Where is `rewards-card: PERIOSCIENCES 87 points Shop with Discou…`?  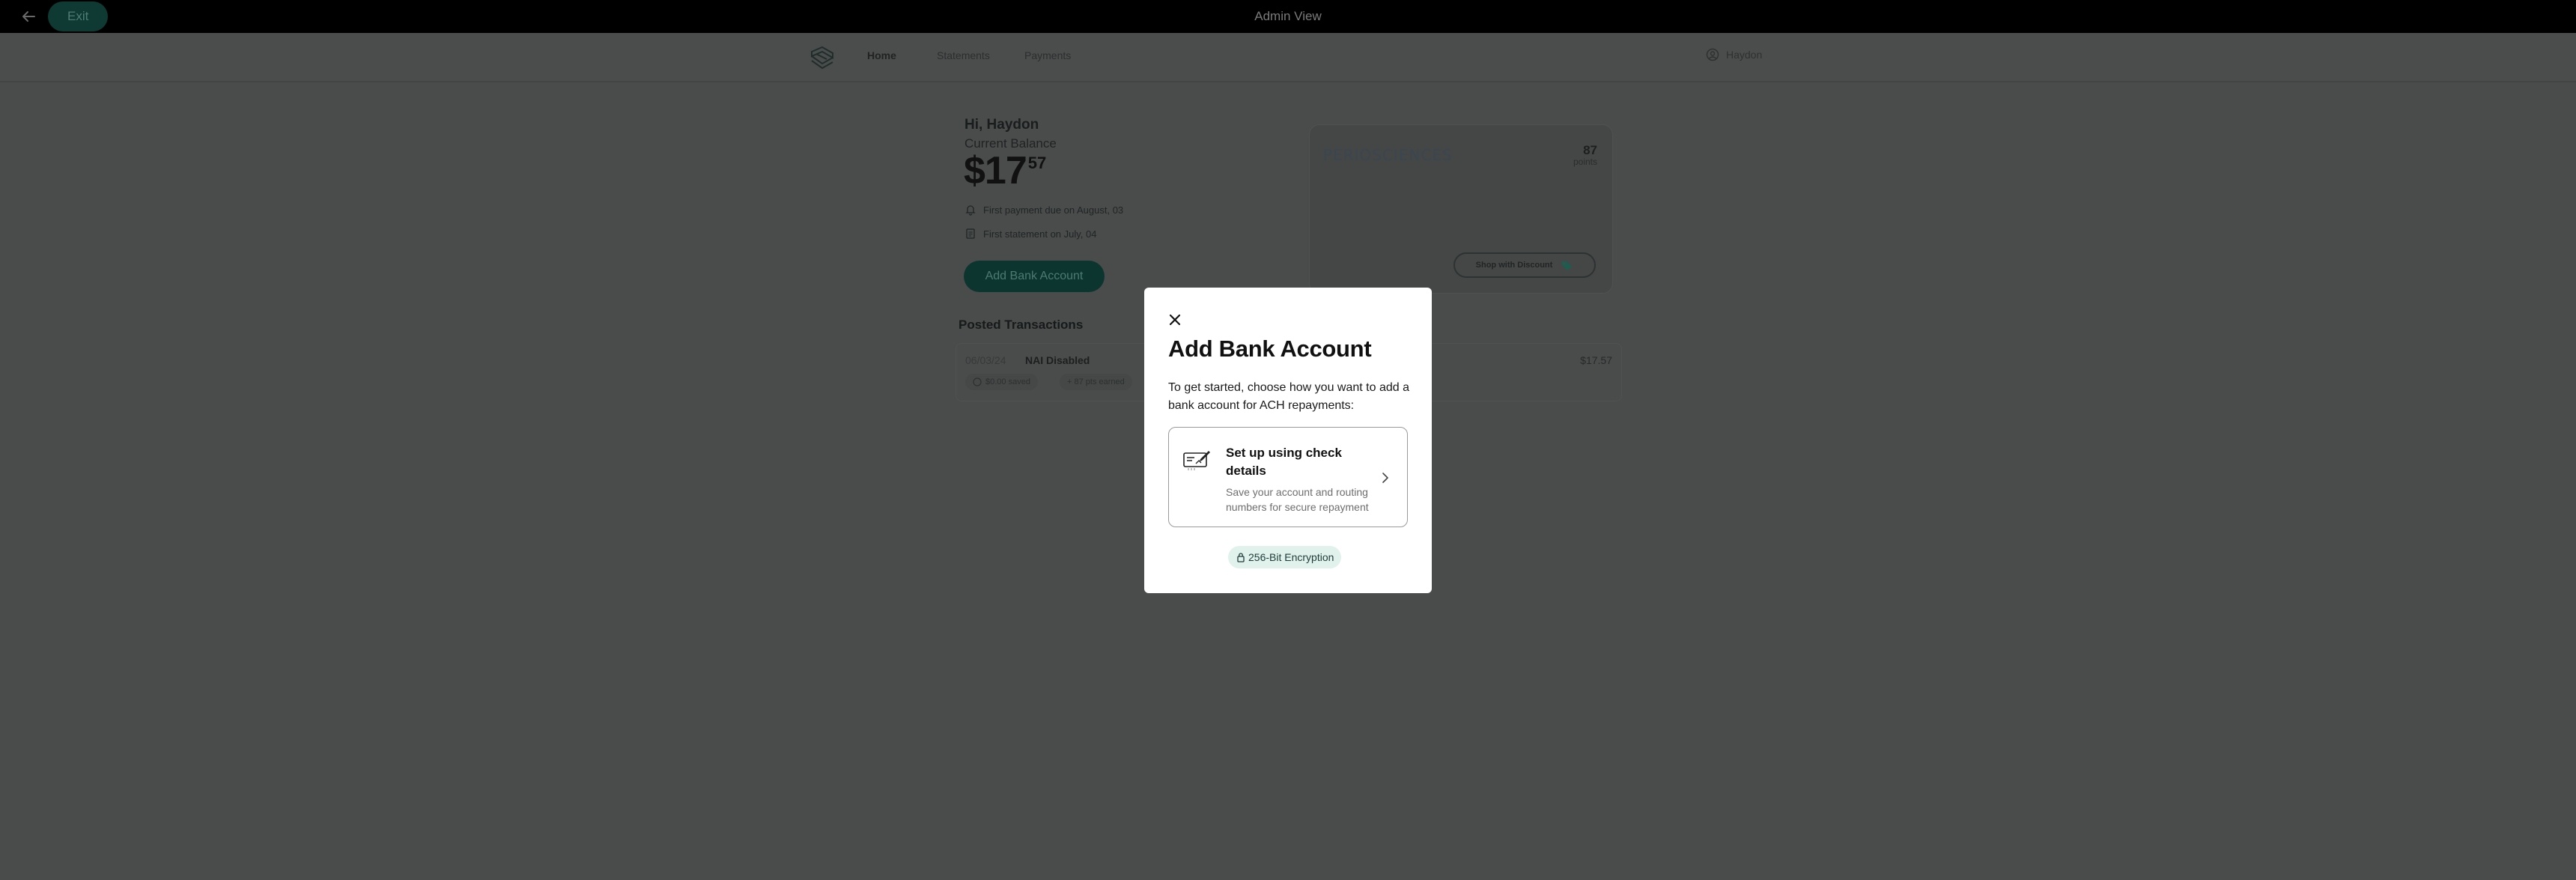 rewards-card: PERIOSCIENCES 87 points Shop with Discou… is located at coordinates (1461, 209).